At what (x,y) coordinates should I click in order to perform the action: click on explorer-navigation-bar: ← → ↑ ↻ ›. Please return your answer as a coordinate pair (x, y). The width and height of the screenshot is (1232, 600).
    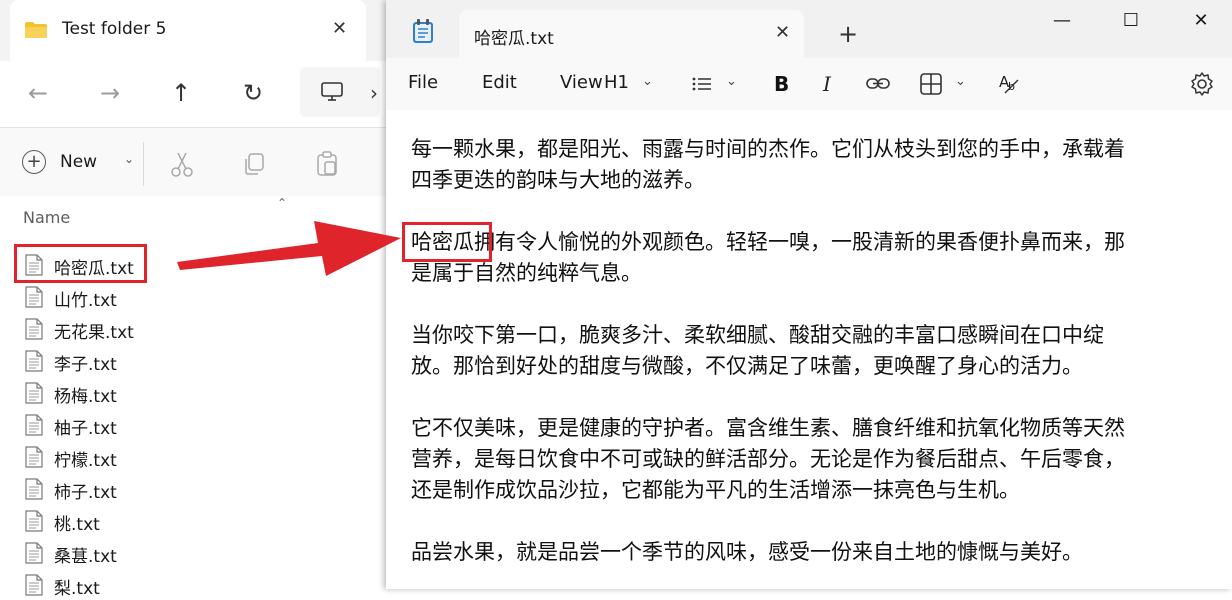
    Looking at the image, I should click on (195, 94).